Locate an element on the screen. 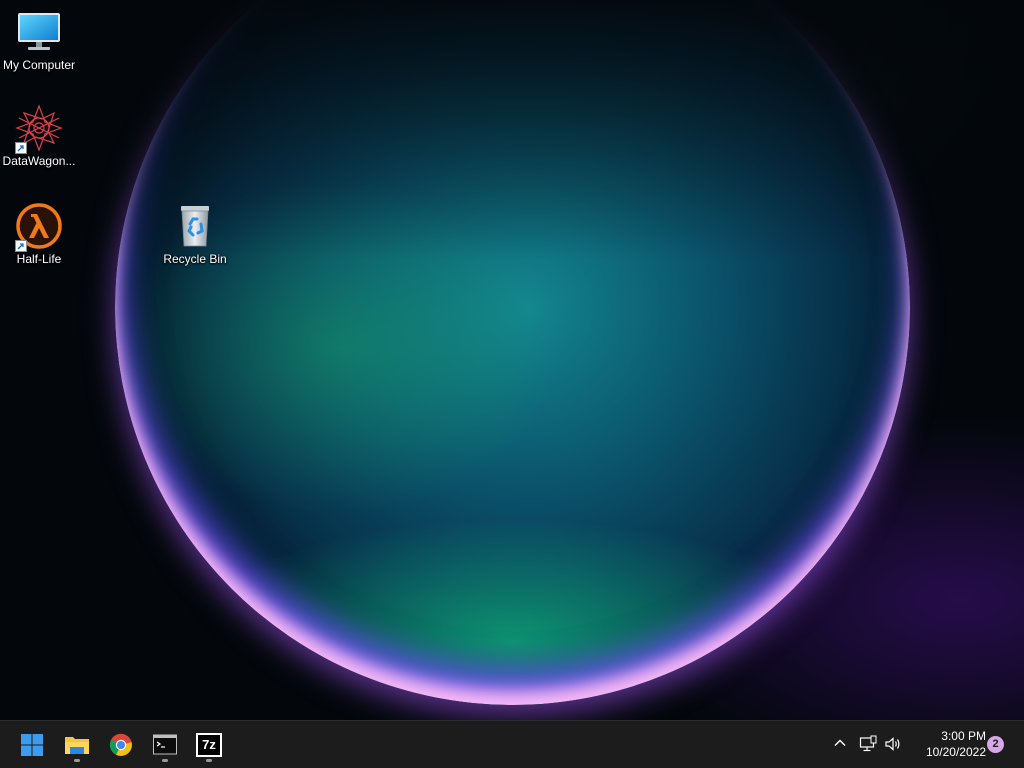 This screenshot has height=768, width=1024. clock-time: 3:00 PM is located at coordinates (963, 736).